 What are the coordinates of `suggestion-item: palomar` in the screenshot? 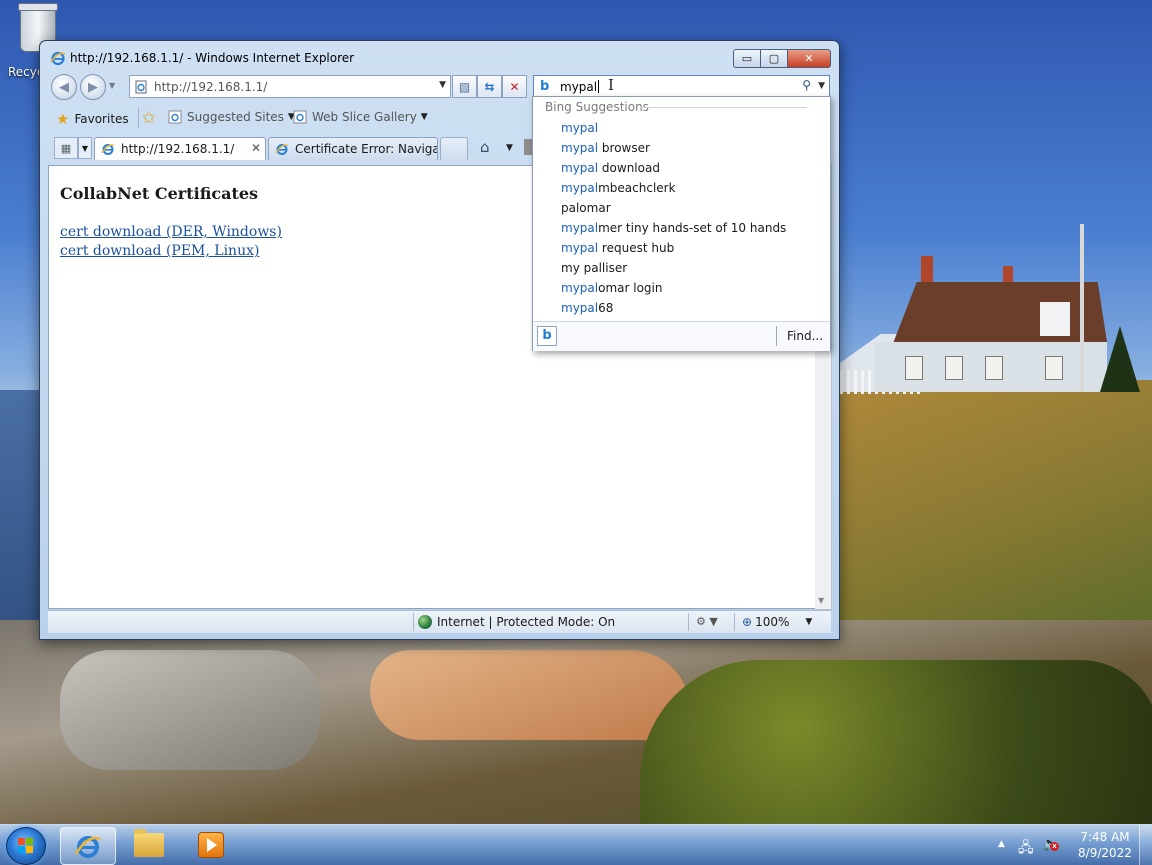 It's located at (681, 208).